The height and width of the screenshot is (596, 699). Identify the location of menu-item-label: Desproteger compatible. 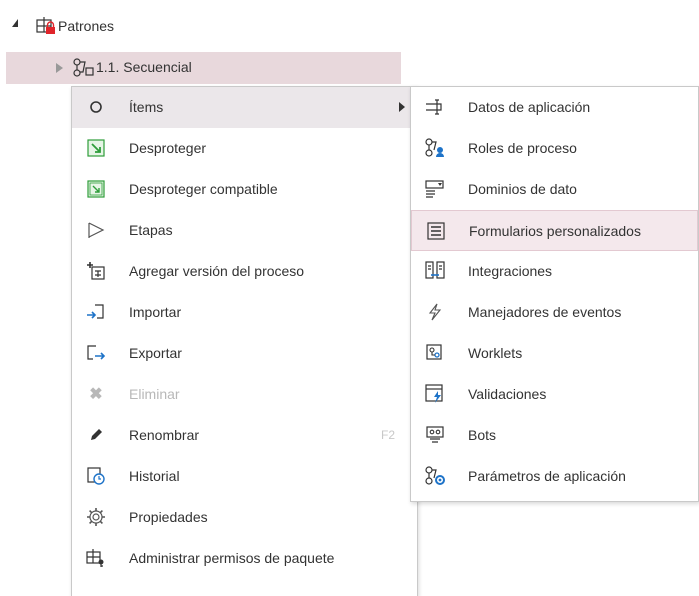
(203, 189).